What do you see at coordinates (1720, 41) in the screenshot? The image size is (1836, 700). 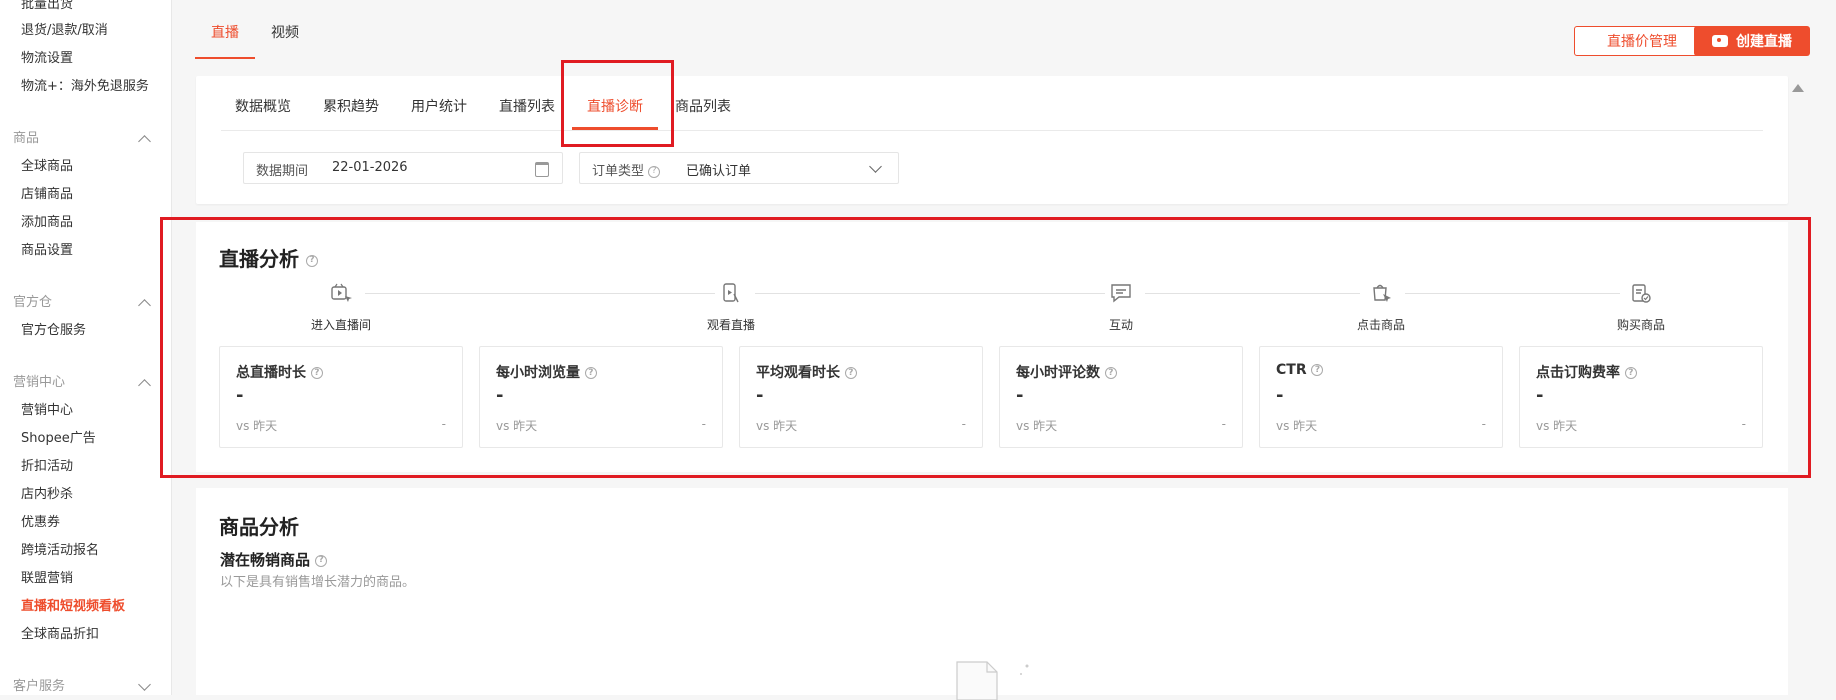 I see `video-camera-icon` at bounding box center [1720, 41].